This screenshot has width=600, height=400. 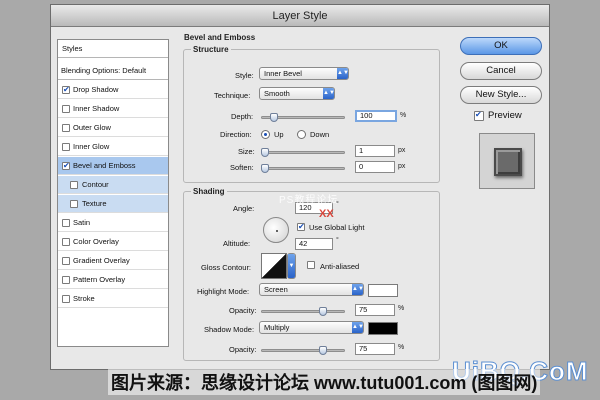 I want to click on shadow-mode-label: Shadow Mode:, so click(x=229, y=329).